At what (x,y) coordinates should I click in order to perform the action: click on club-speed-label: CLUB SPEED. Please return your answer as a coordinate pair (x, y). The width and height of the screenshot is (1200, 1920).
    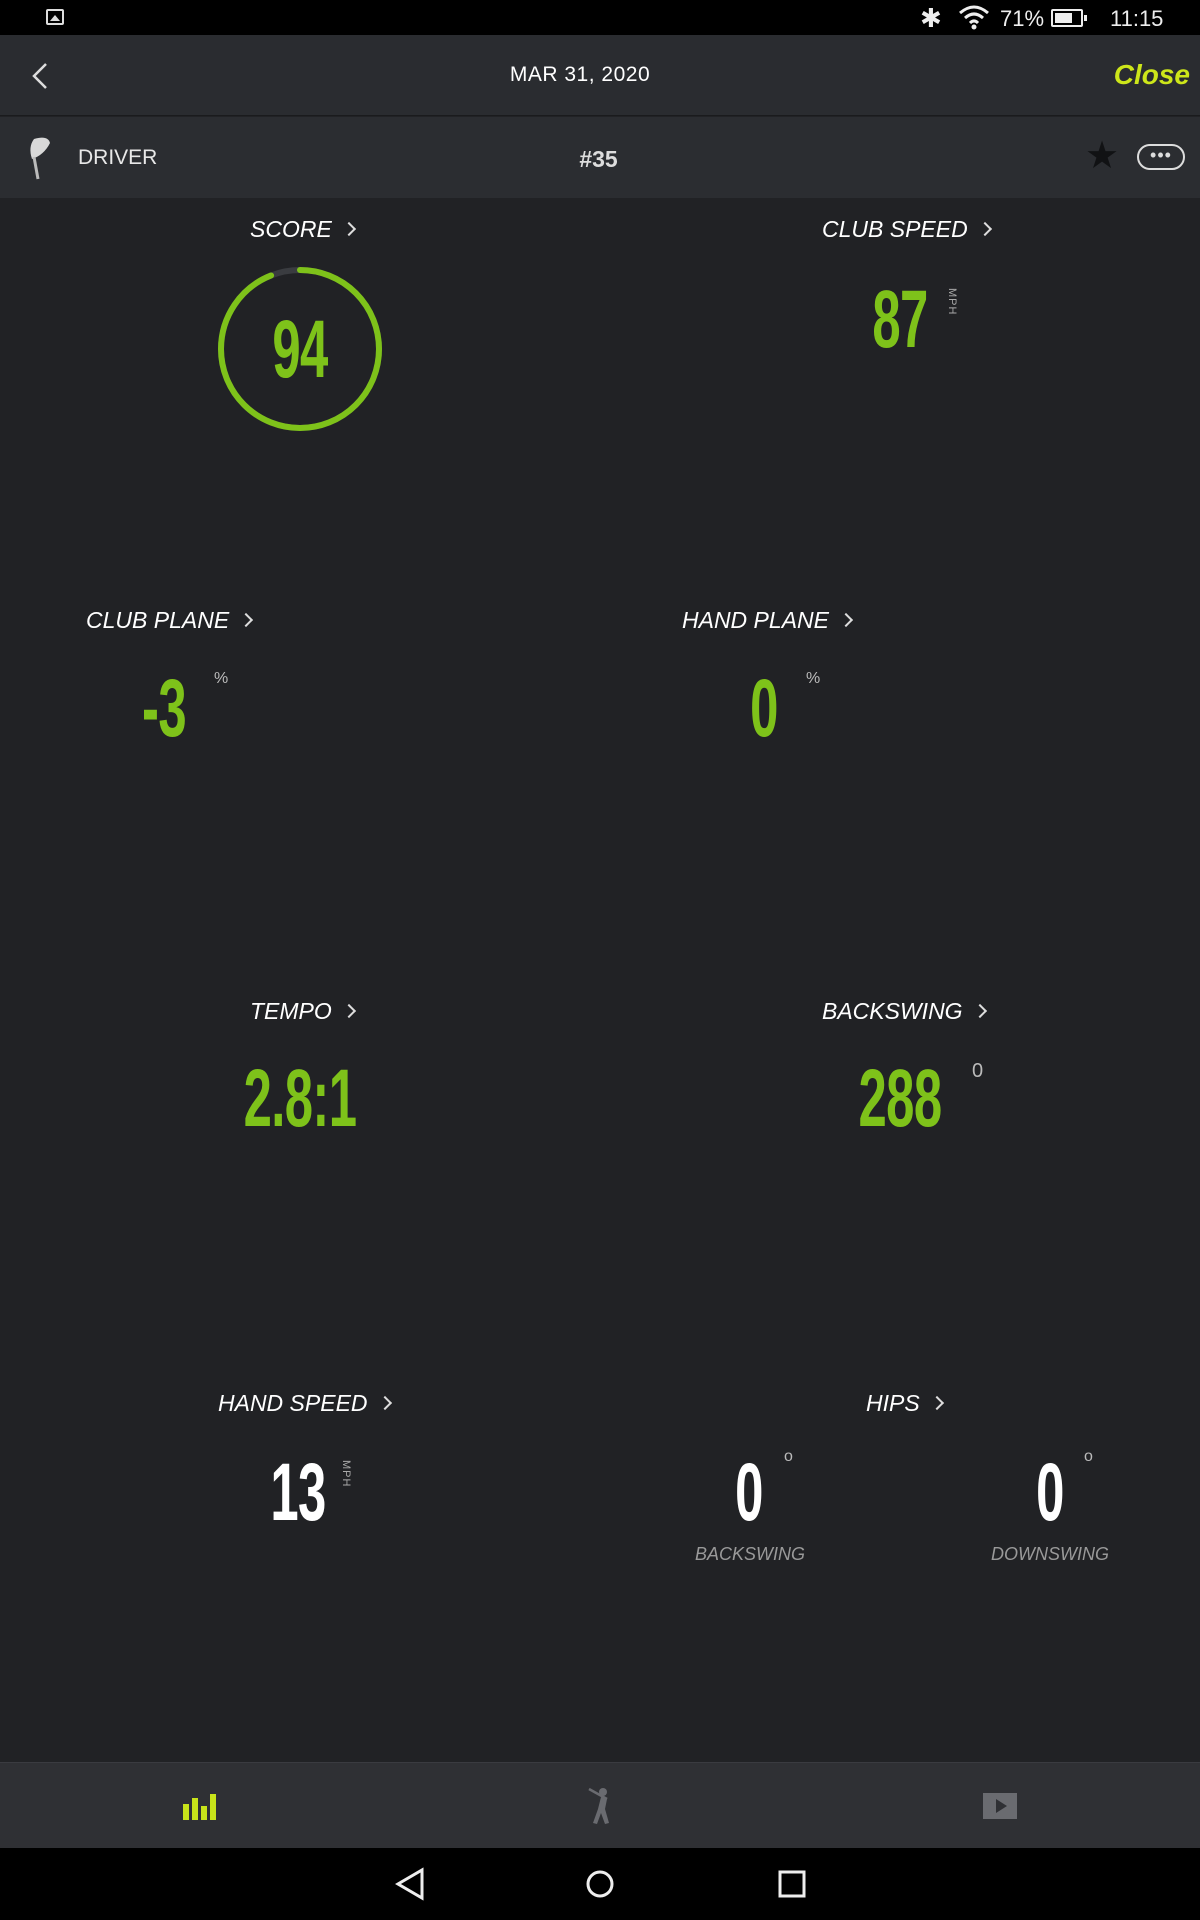
    Looking at the image, I should click on (907, 229).